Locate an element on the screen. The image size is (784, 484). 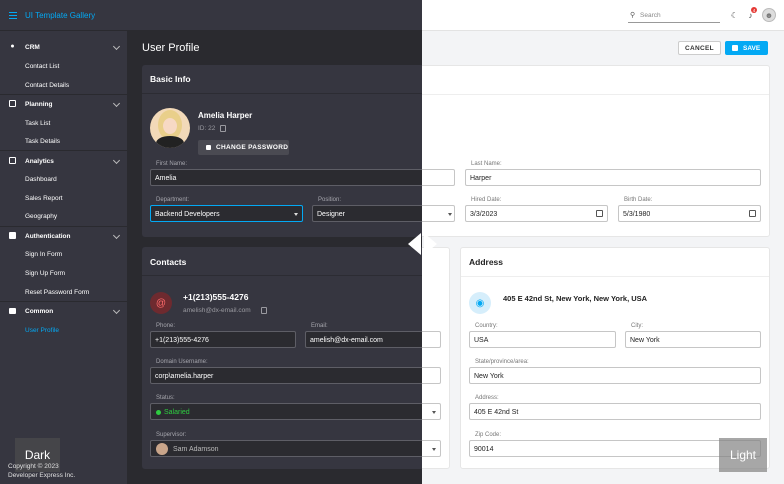
sidebar-group-analytics: Analytics is located at coordinates (63, 161).